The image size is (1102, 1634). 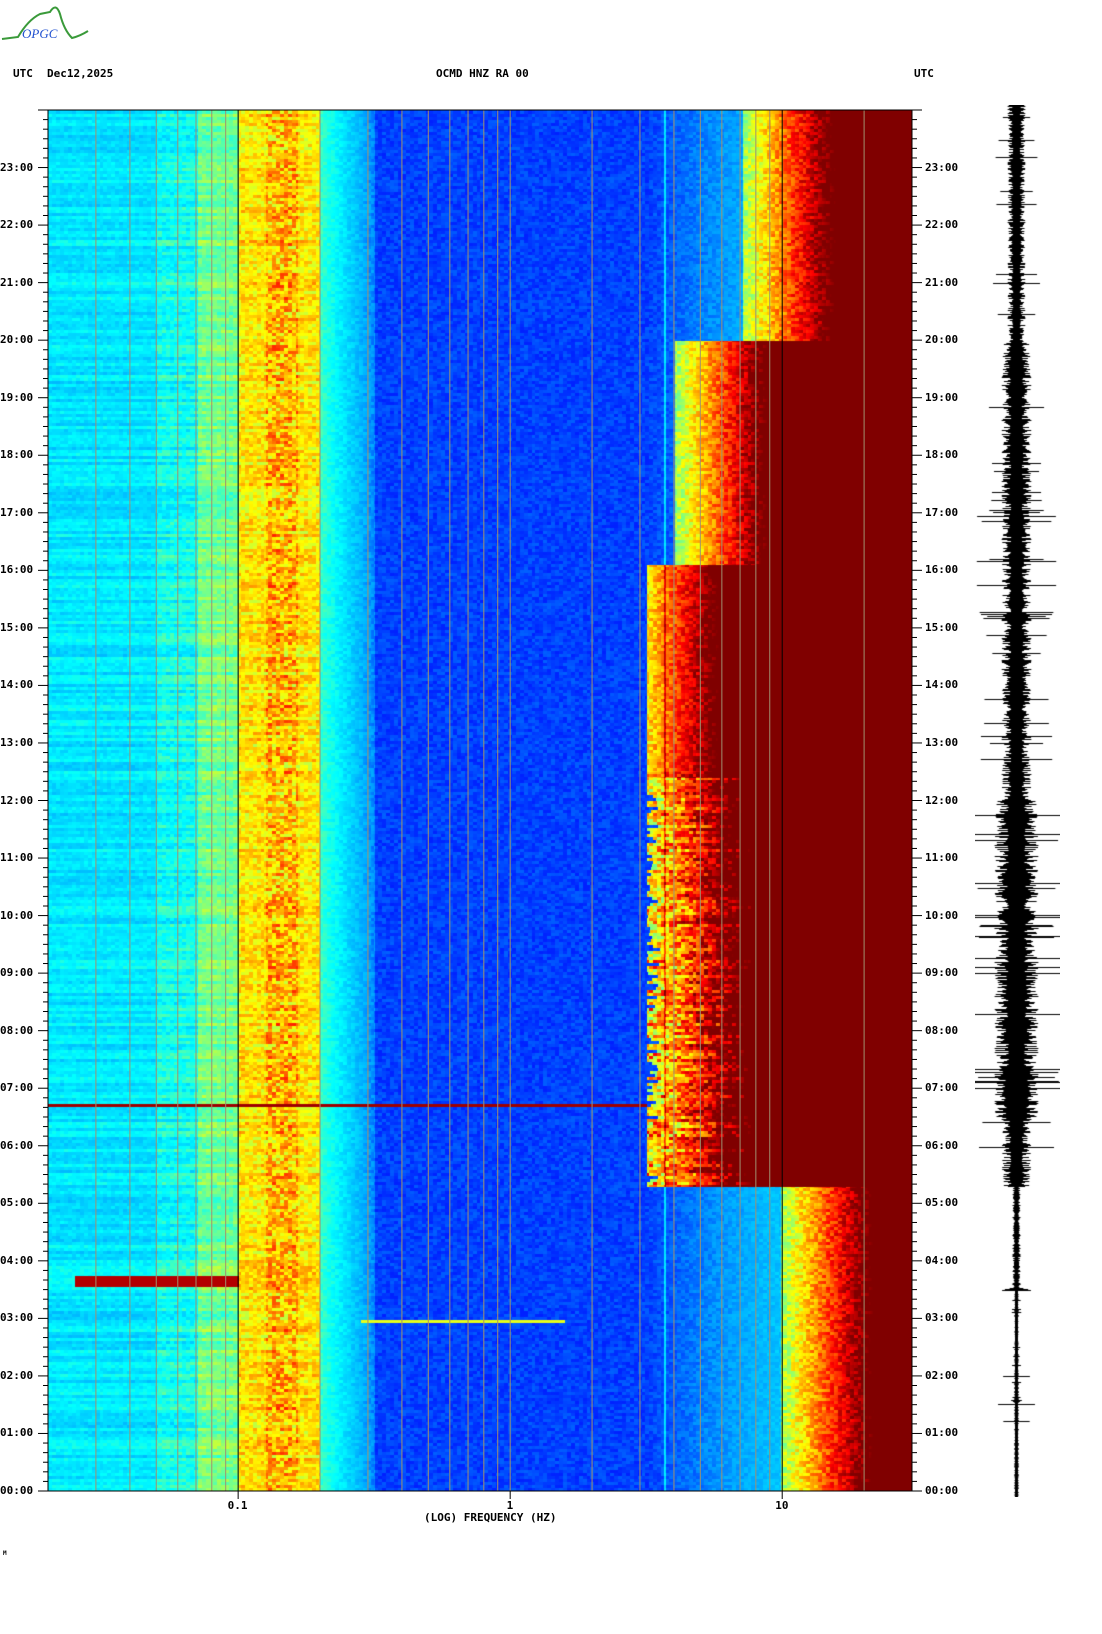 What do you see at coordinates (942, 973) in the screenshot?
I see `y-tick-label-right: 09:00` at bounding box center [942, 973].